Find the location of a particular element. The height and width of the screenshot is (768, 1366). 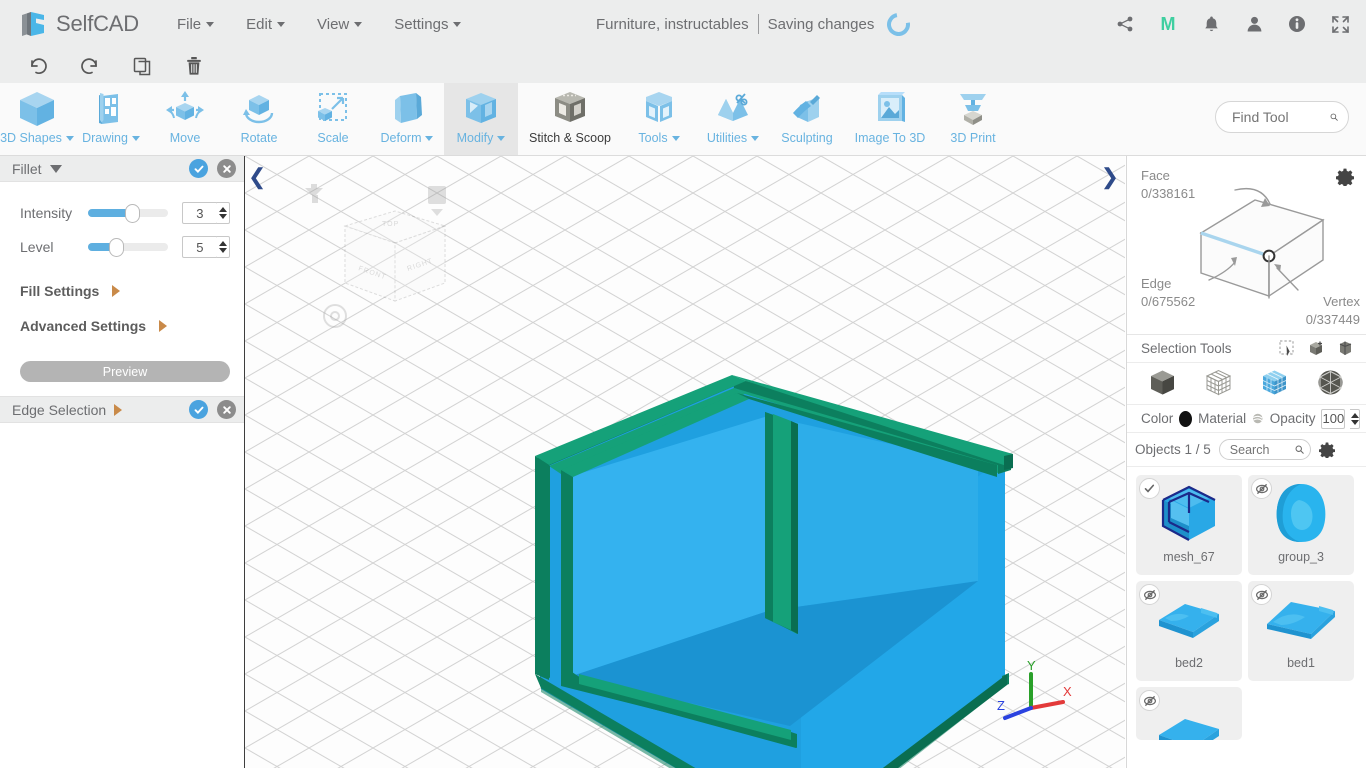

tool-modify: Modify is located at coordinates (481, 119).